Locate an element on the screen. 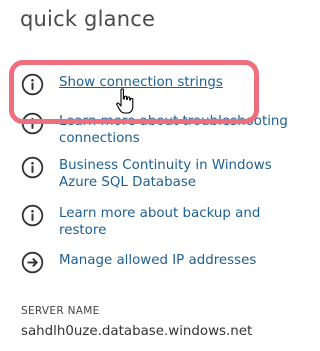 The height and width of the screenshot is (351, 320). quick-glance-title: quick glance is located at coordinates (88, 19).